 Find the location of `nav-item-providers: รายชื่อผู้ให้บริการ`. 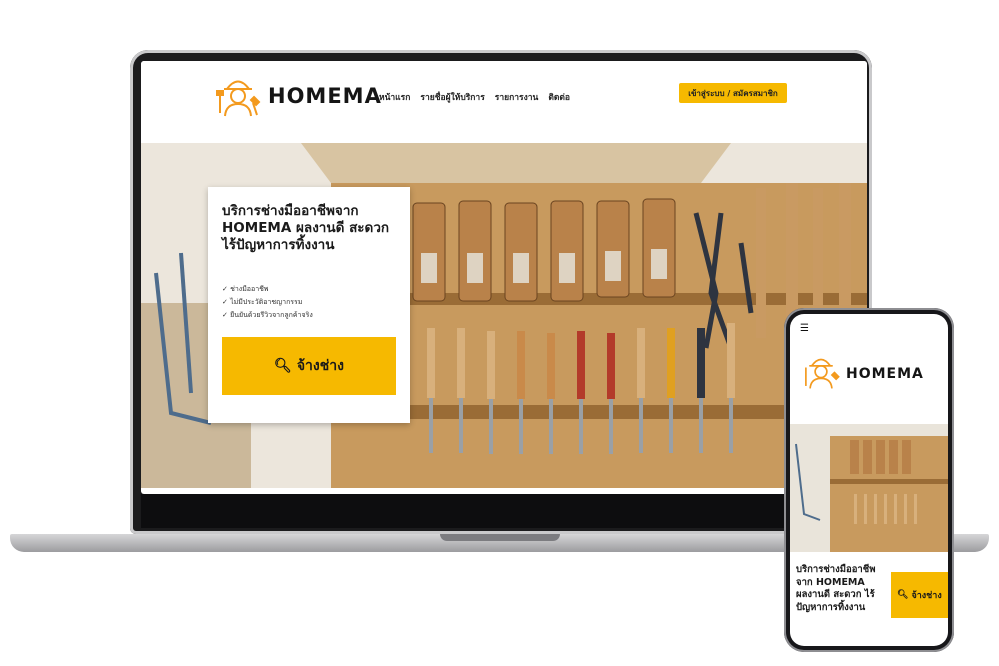

nav-item-providers: รายชื่อผู้ให้บริการ is located at coordinates (452, 97).